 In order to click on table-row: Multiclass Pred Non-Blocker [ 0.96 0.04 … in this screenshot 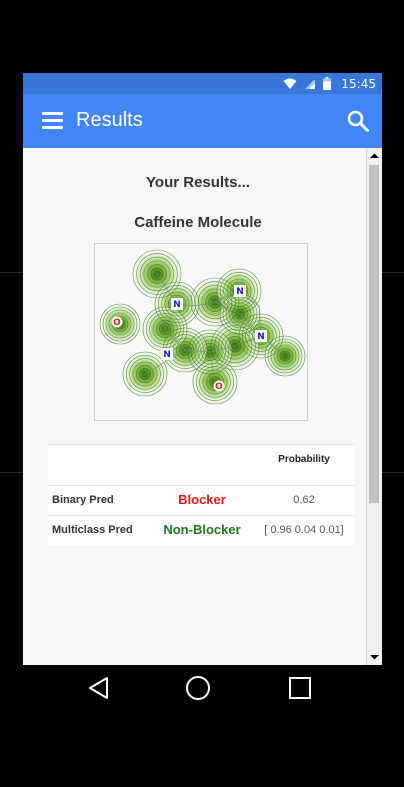, I will do `click(201, 530)`.